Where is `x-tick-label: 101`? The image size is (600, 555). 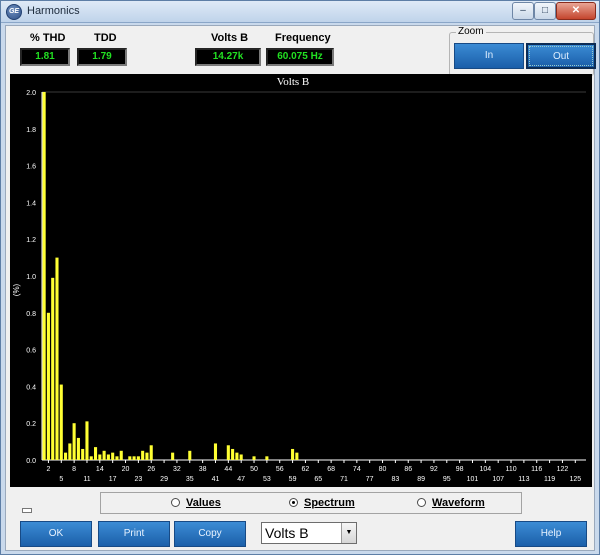 x-tick-label: 101 is located at coordinates (473, 479).